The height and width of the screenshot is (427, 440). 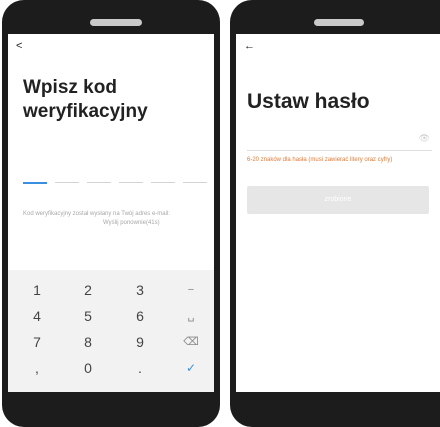 What do you see at coordinates (85, 99) in the screenshot?
I see `page-title: Wpisz kod weryfikacyjny` at bounding box center [85, 99].